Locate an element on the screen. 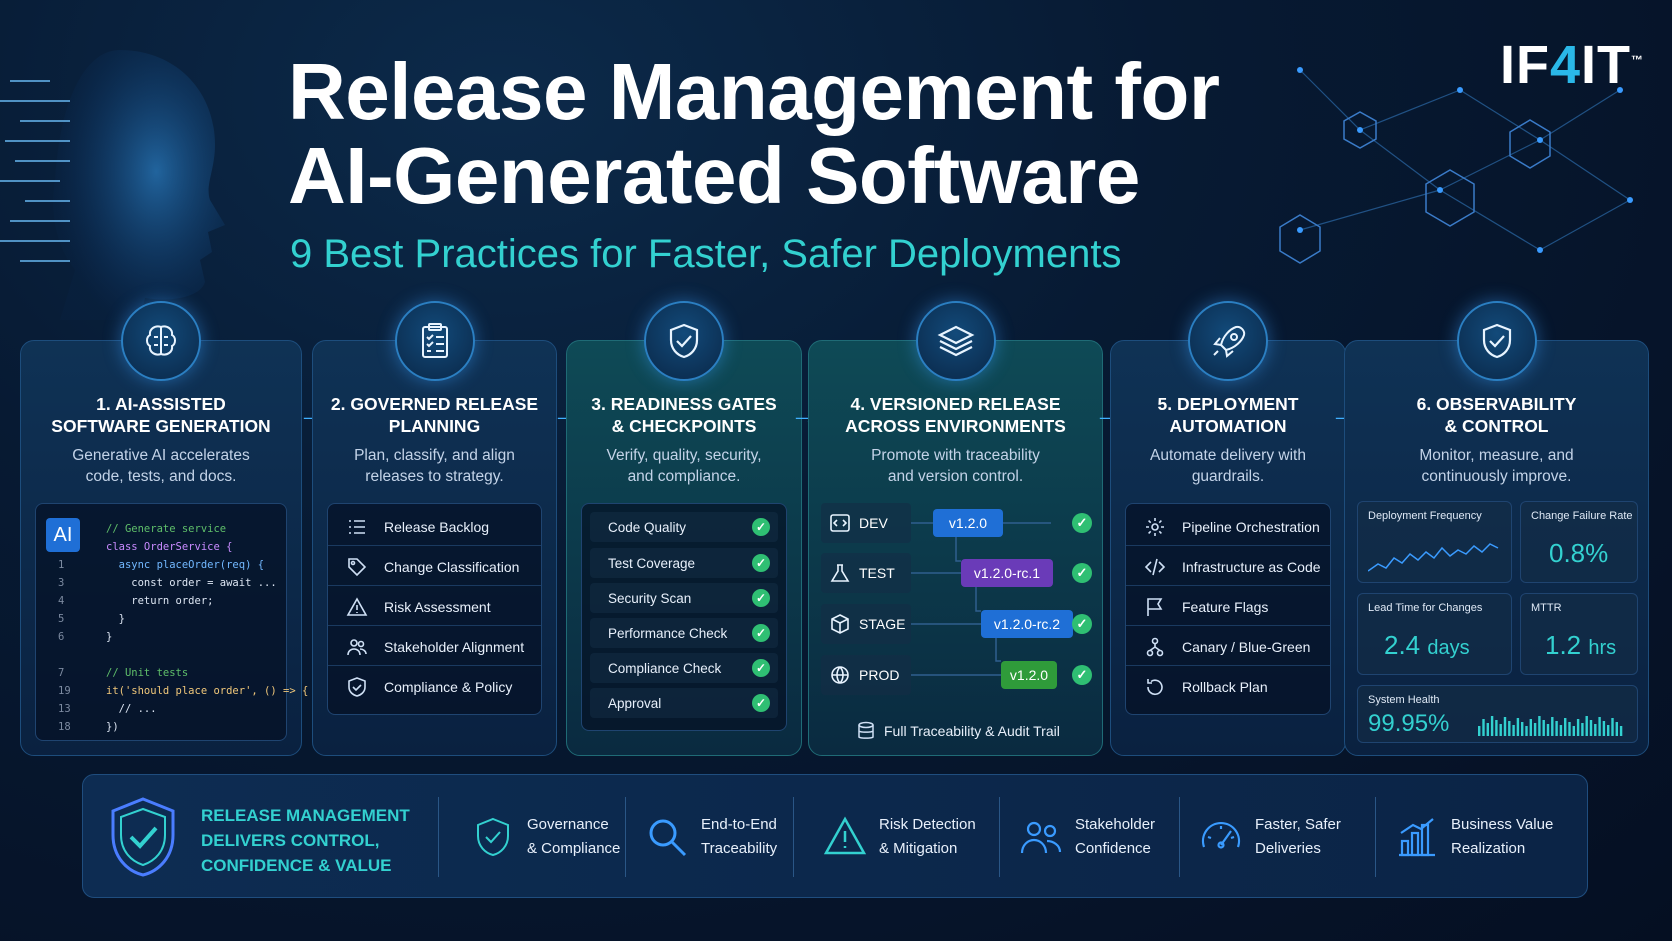  step-title: 1. AI-ASSISTED SOFTWARE GENERATION is located at coordinates (161, 415).